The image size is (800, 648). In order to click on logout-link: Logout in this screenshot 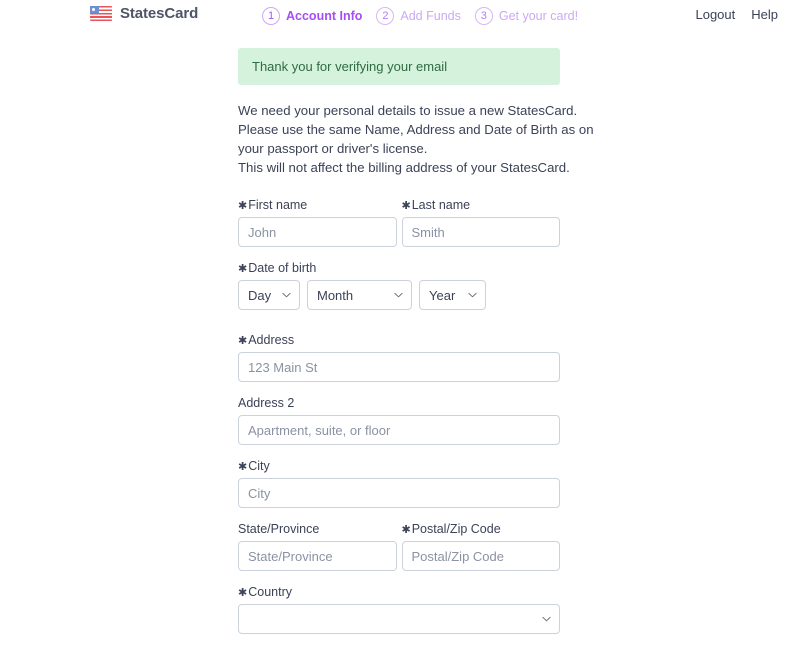, I will do `click(715, 14)`.